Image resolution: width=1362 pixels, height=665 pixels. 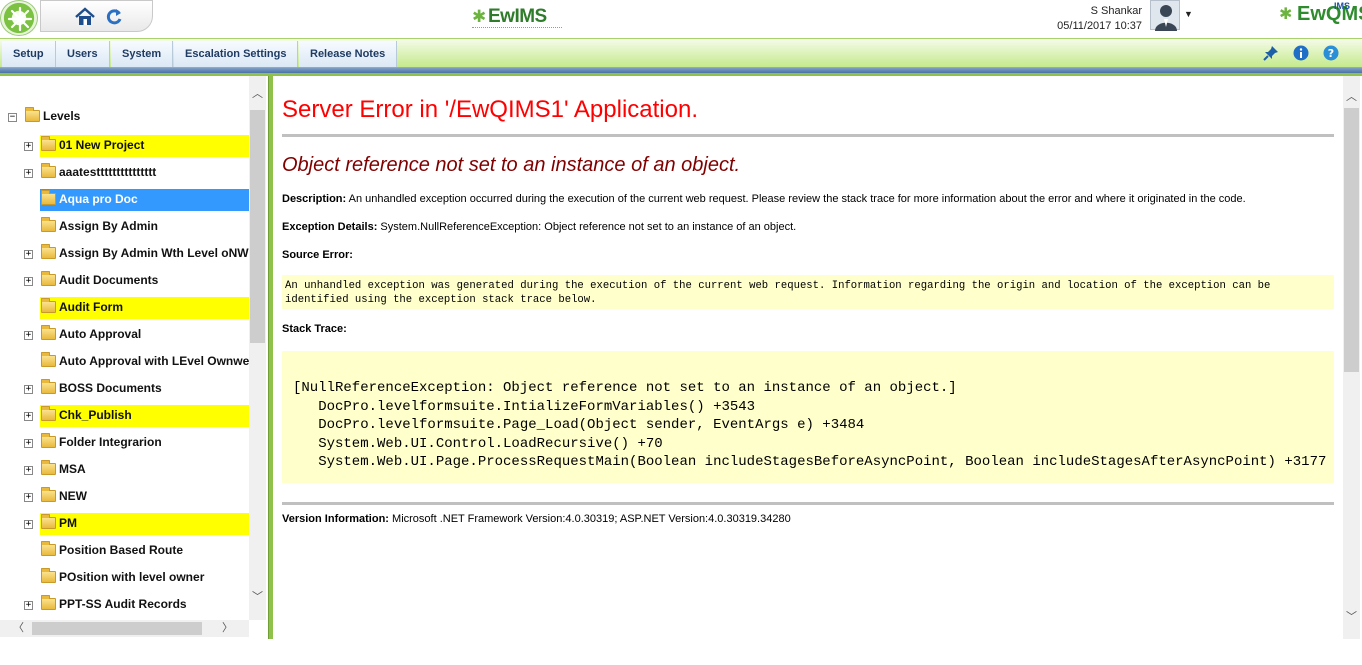 I want to click on menu-system: System, so click(x=142, y=54).